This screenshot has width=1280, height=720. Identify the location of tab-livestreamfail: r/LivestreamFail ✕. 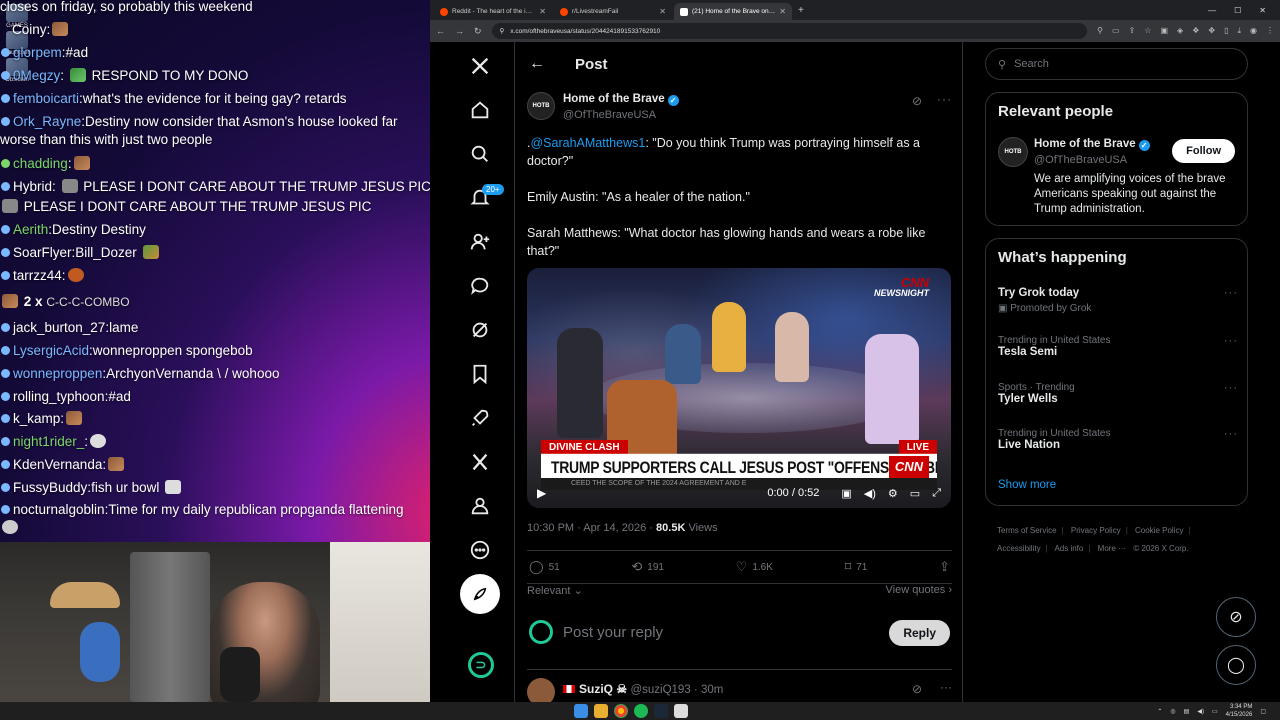
(613, 11).